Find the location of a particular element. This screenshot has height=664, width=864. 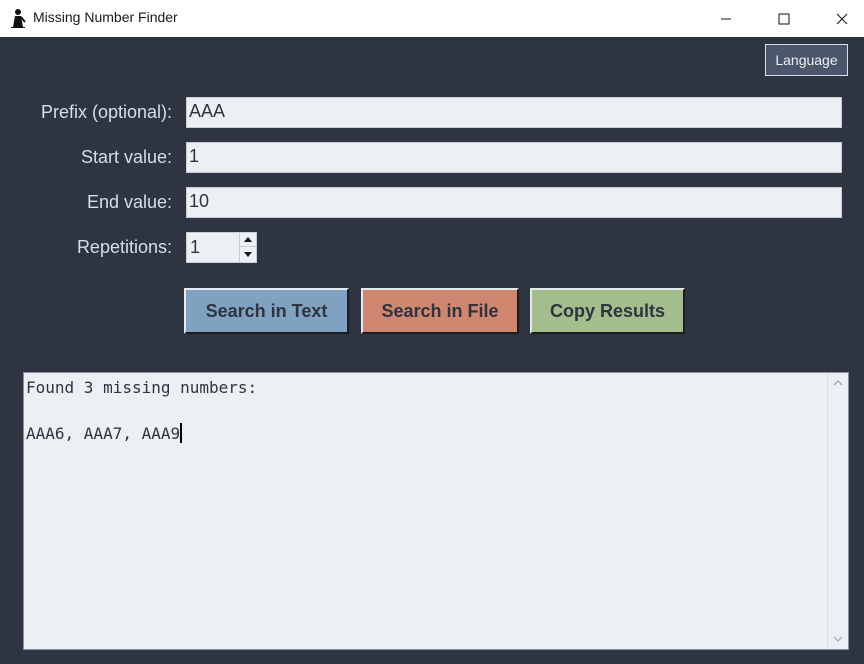

minimize-button is located at coordinates (726, 18).